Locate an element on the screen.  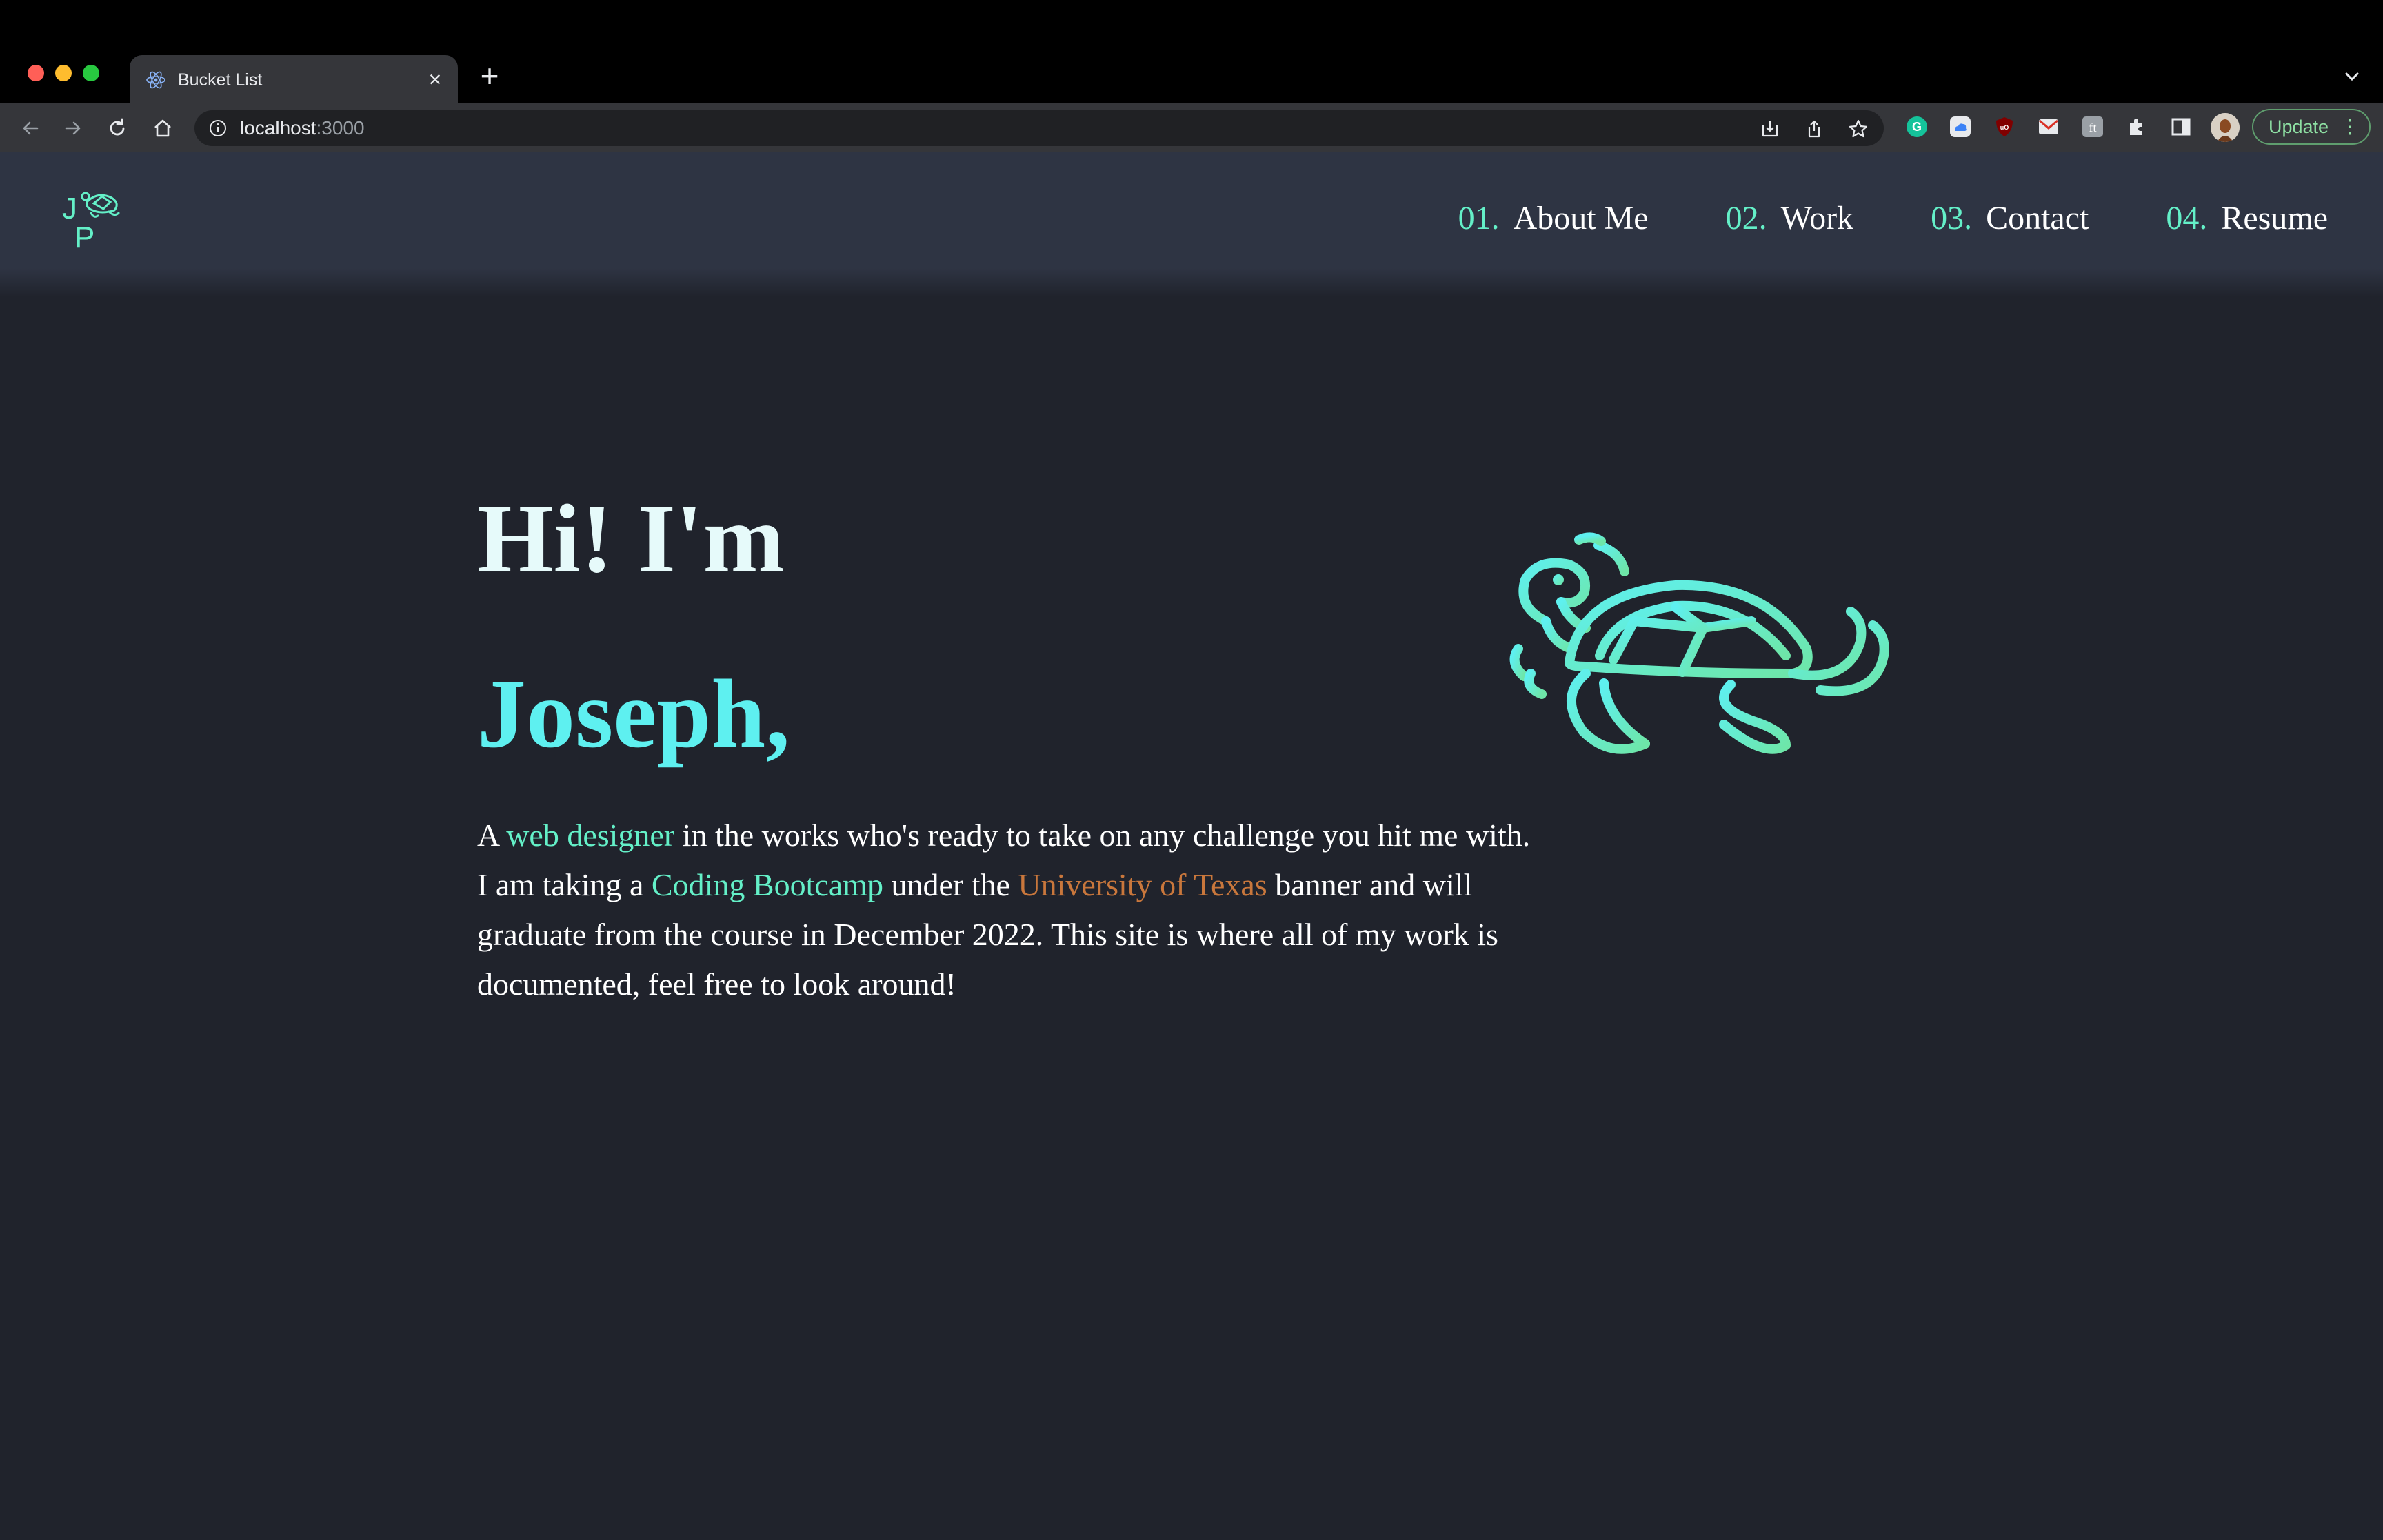
tab-title: Bucket List is located at coordinates (220, 80).